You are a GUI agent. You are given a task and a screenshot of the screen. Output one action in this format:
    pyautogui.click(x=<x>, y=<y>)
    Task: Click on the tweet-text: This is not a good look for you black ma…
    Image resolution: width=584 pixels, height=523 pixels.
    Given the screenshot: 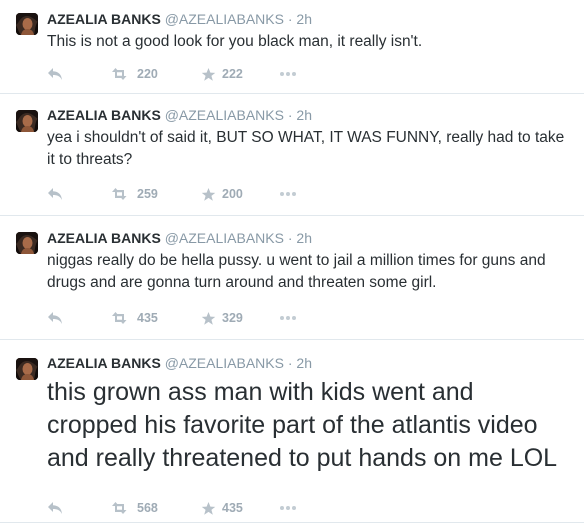 What is the action you would take?
    pyautogui.click(x=235, y=41)
    